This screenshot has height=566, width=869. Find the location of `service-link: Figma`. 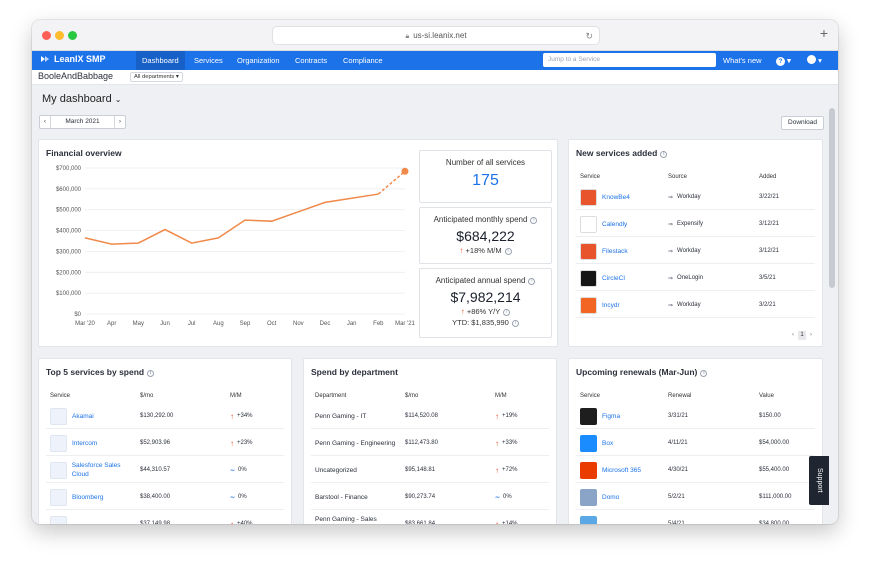

service-link: Figma is located at coordinates (611, 416).